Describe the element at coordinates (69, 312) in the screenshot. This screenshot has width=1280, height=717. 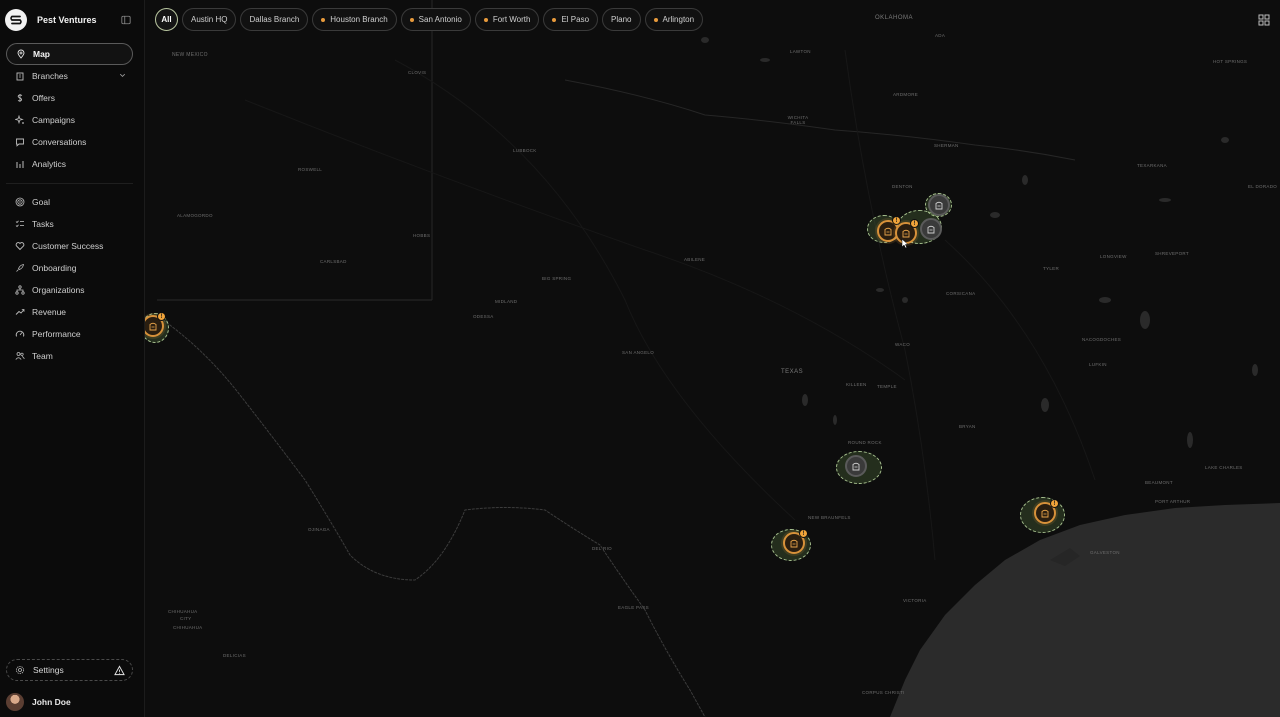
I see `sidebar-item-revenue: Revenue` at that location.